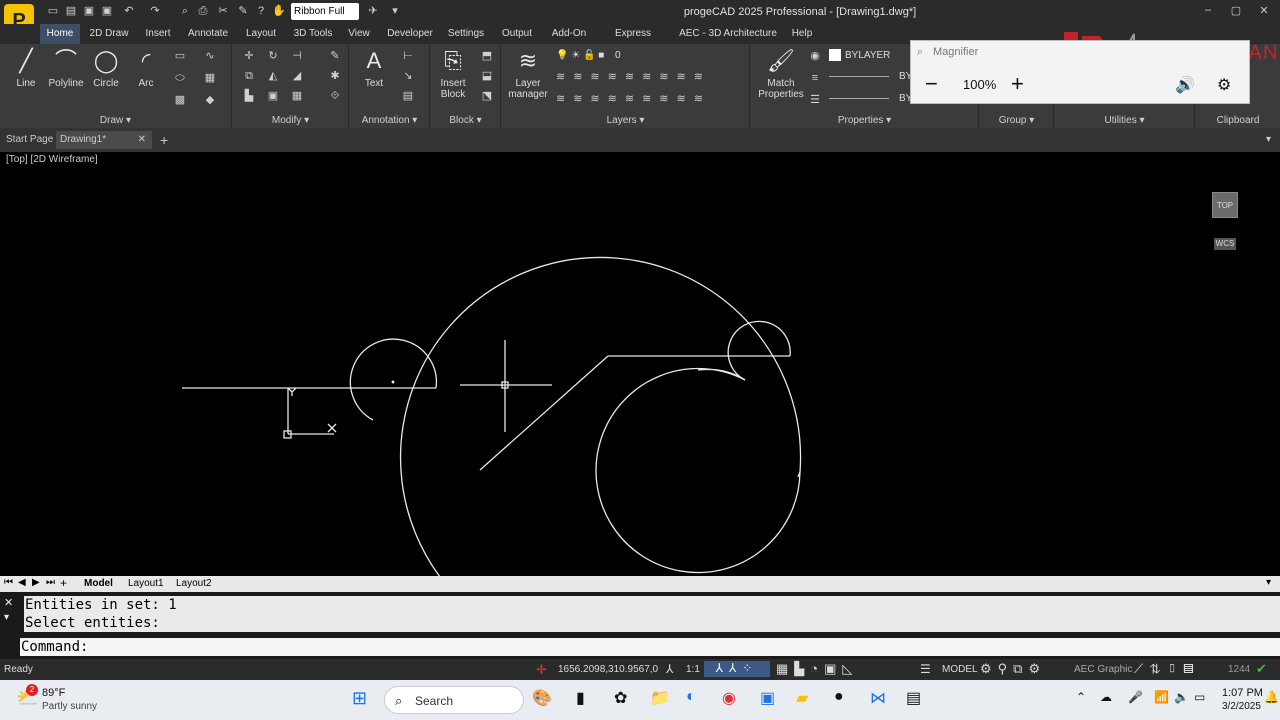  I want to click on wcs-label: WCS, so click(1225, 244).